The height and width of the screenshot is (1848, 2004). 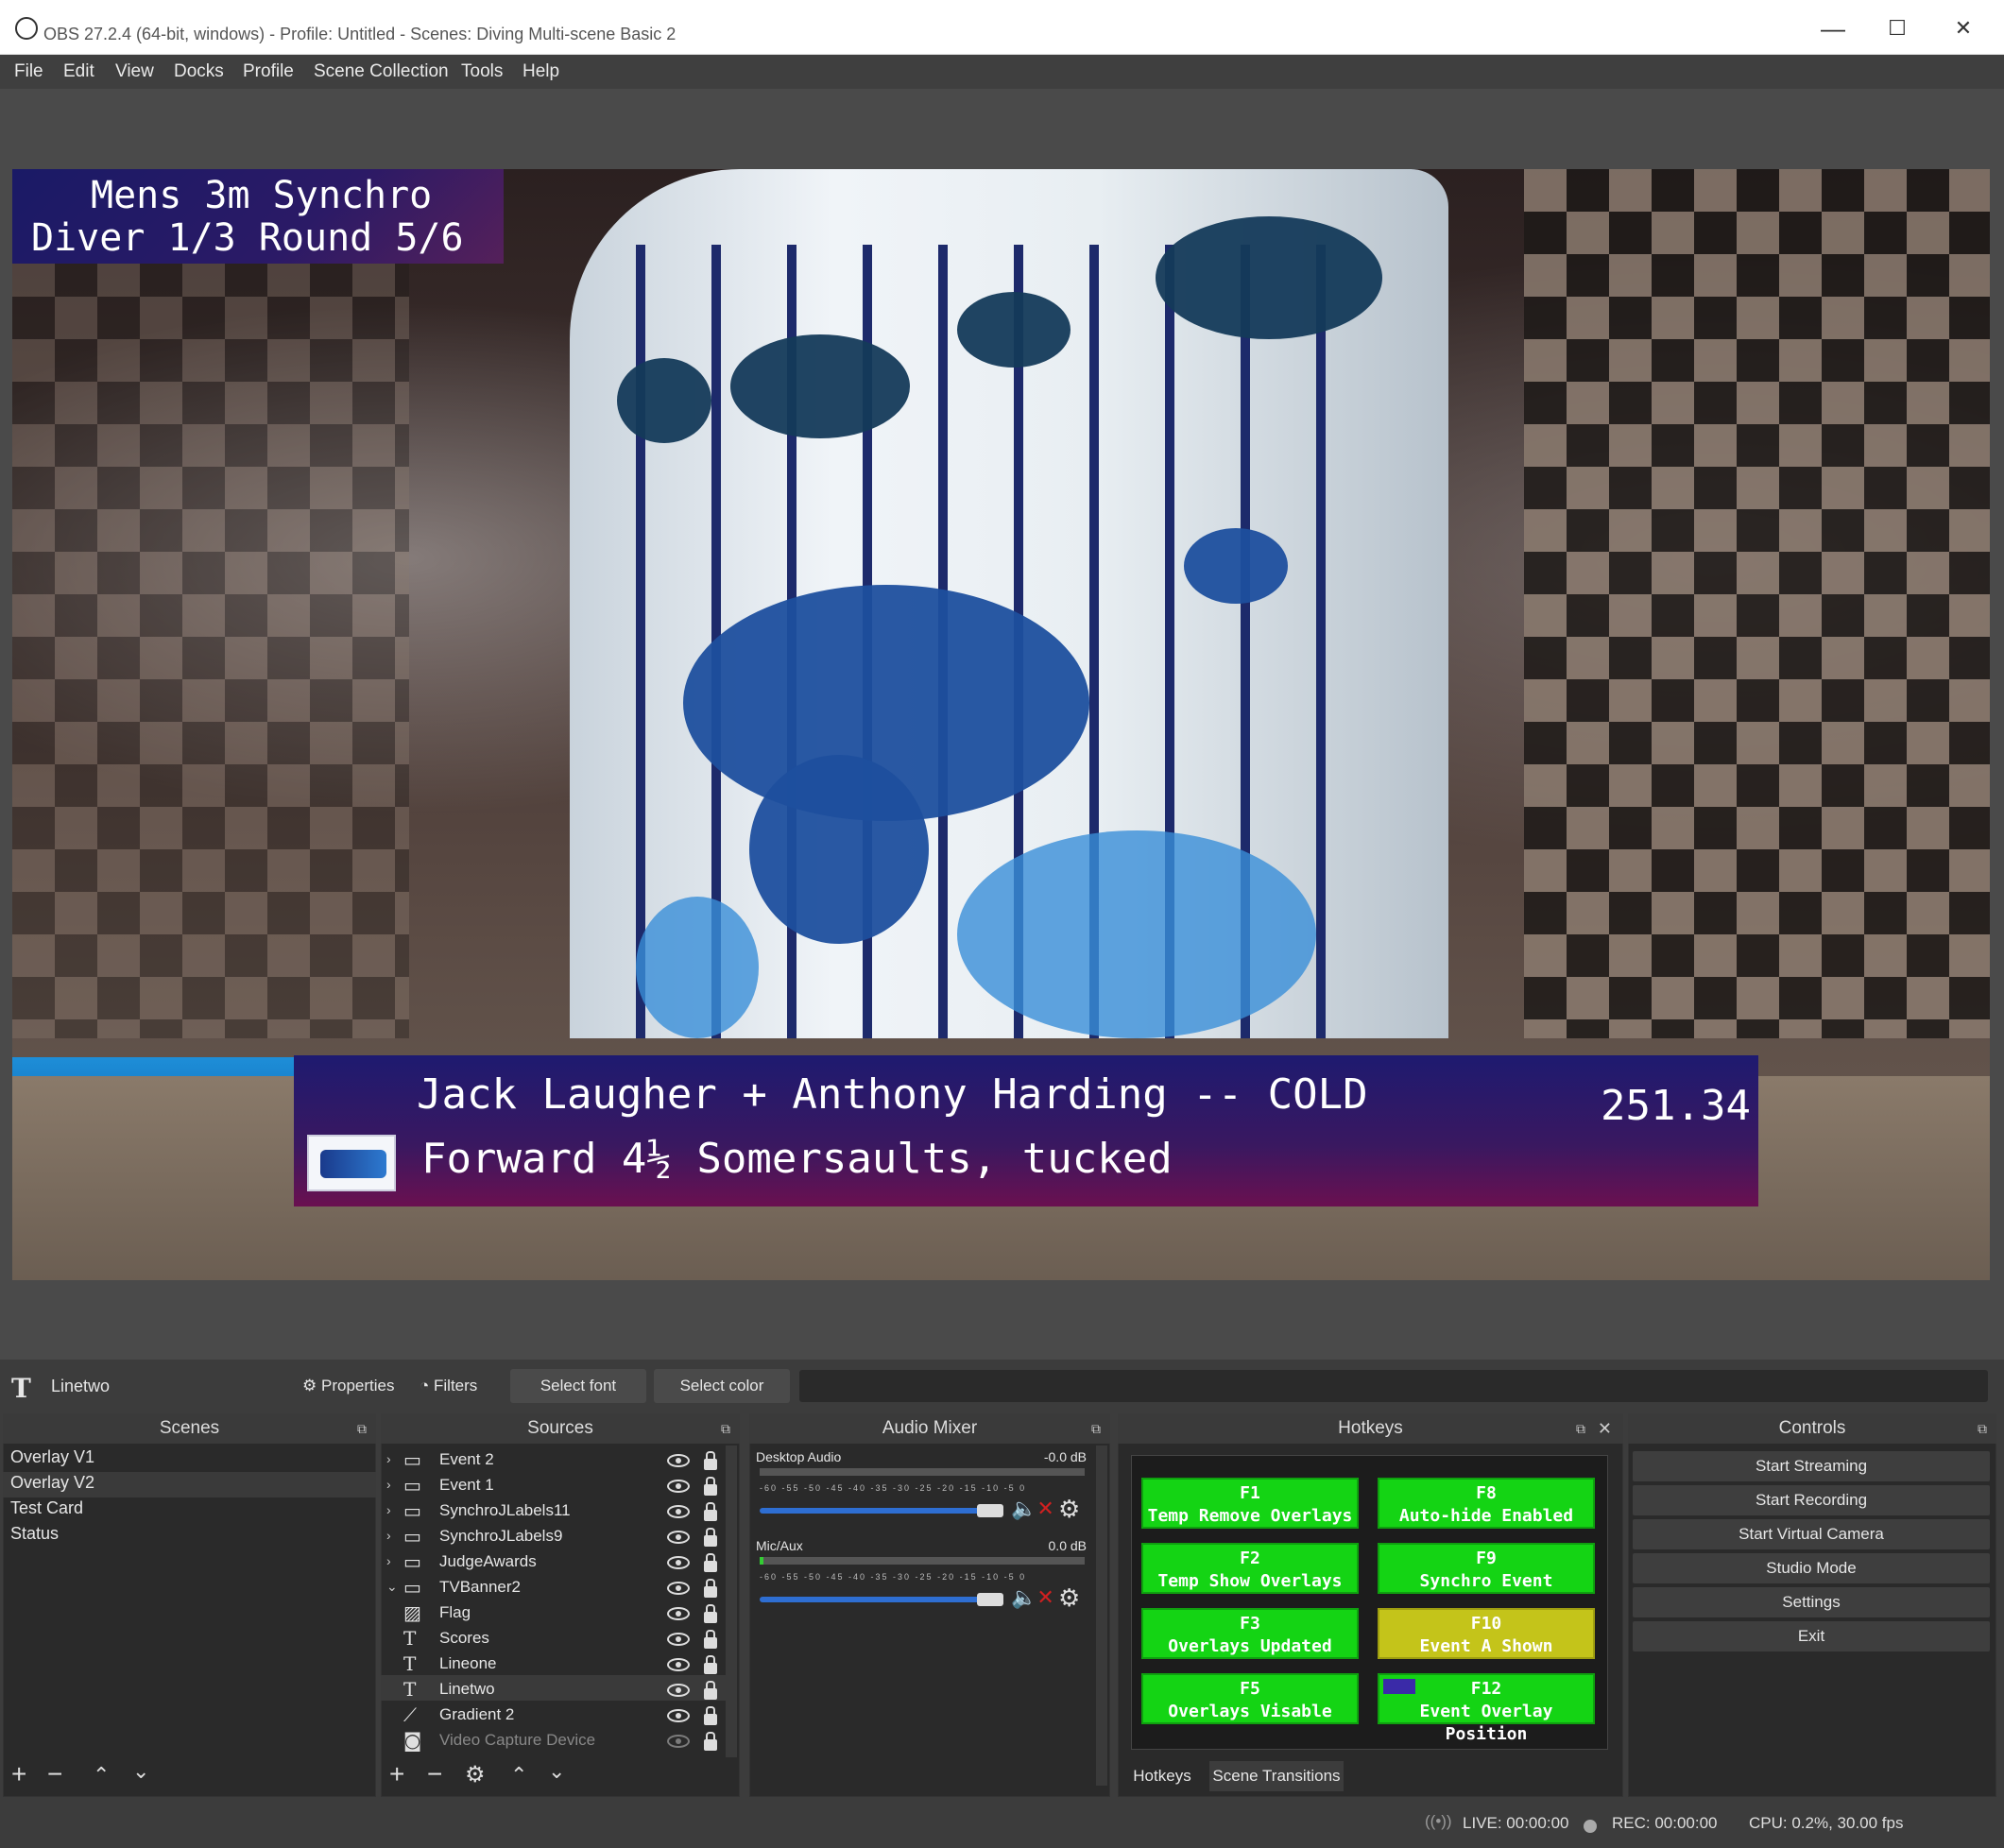 What do you see at coordinates (135, 71) in the screenshot?
I see `menu-view: View` at bounding box center [135, 71].